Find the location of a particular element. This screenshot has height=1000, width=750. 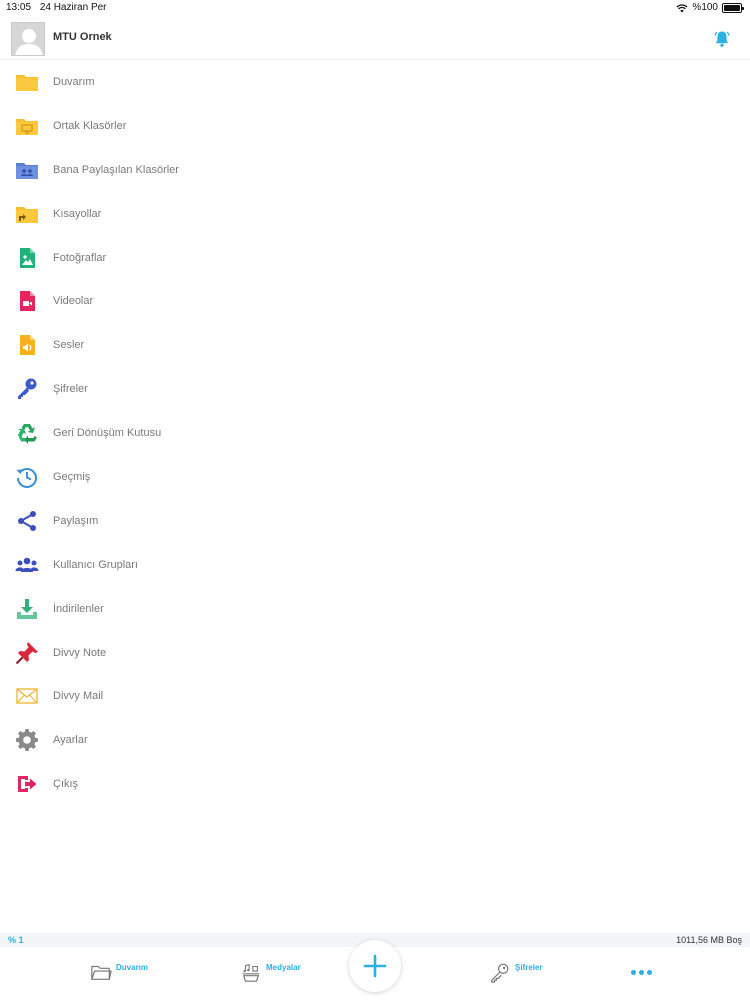

folder-icon is located at coordinates (27, 82).